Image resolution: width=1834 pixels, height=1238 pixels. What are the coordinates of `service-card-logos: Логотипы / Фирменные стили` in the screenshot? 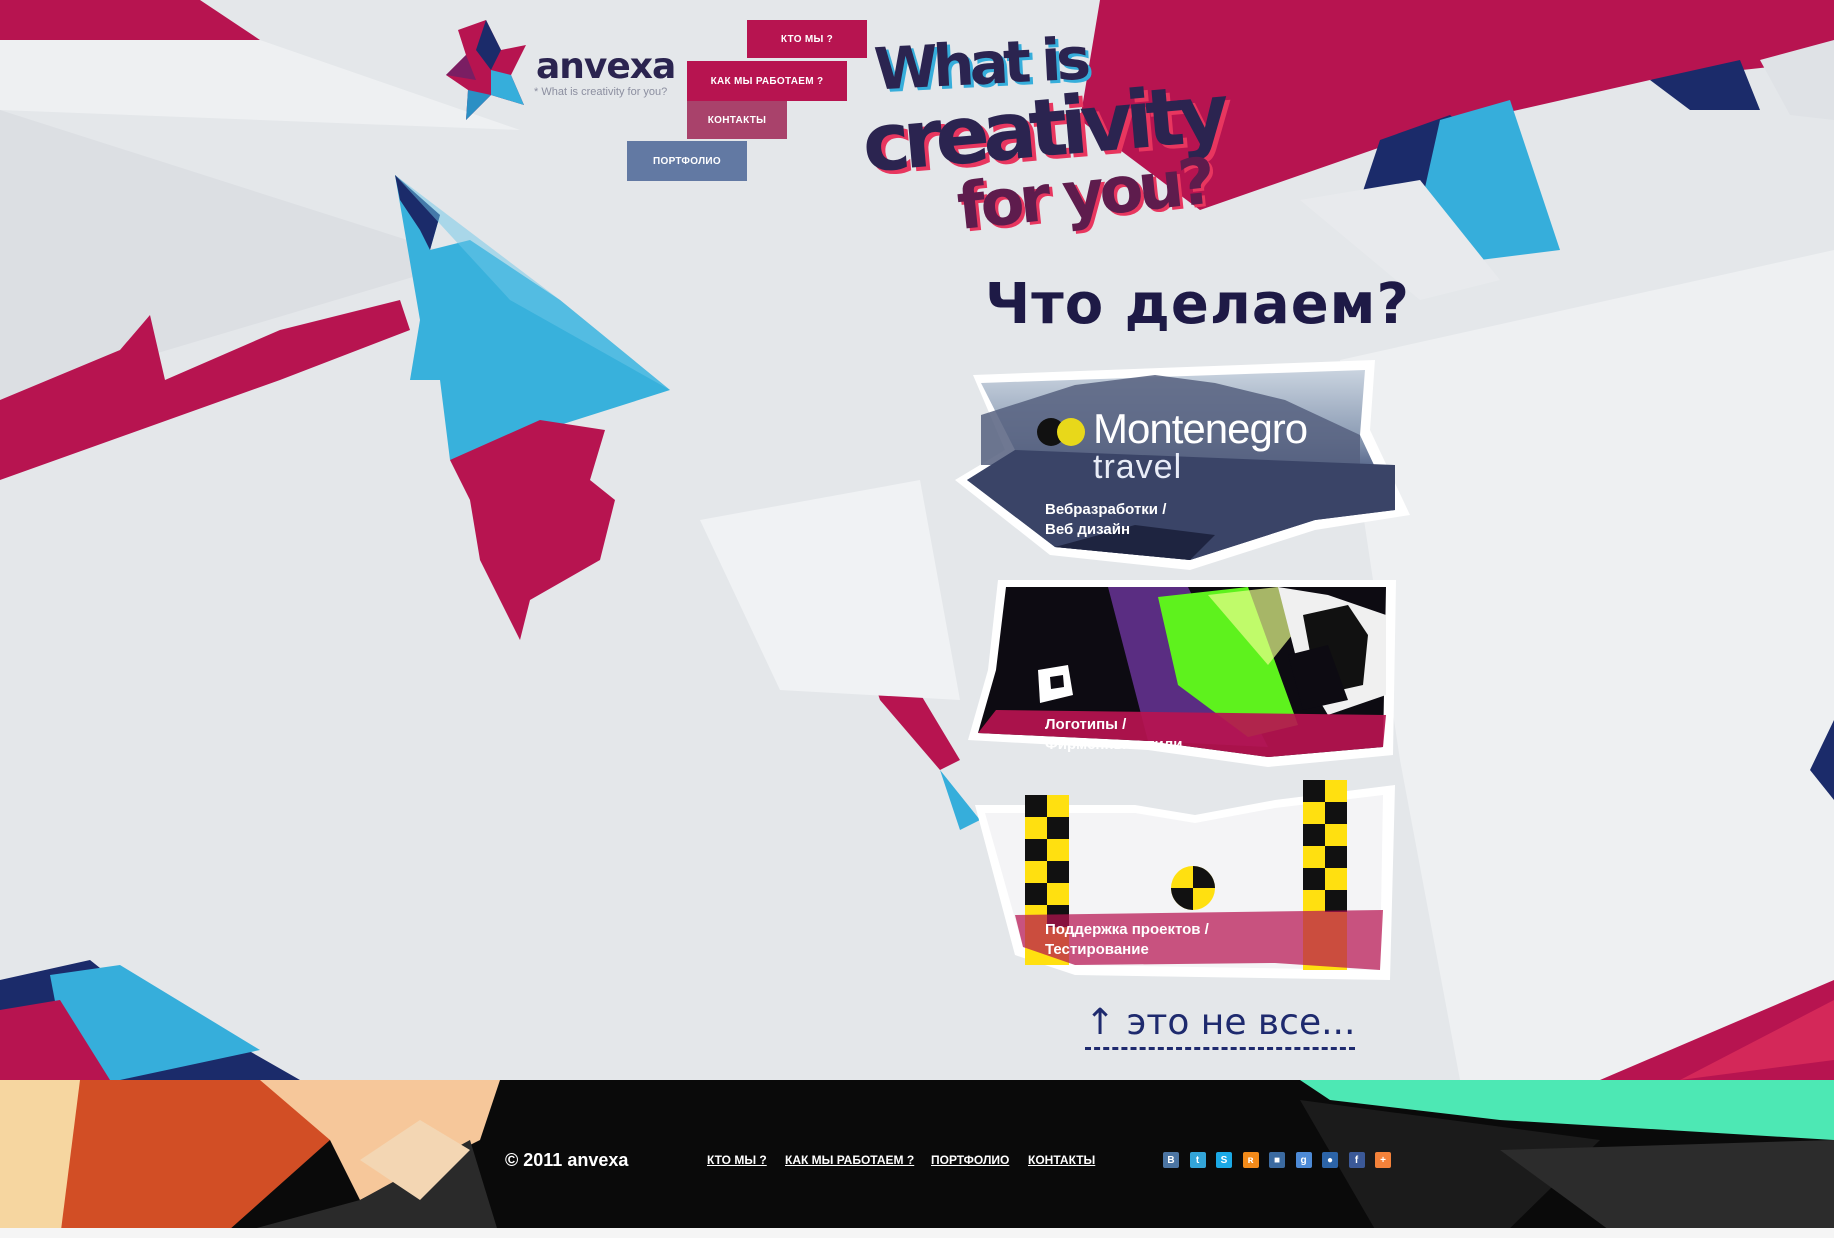 It's located at (1183, 675).